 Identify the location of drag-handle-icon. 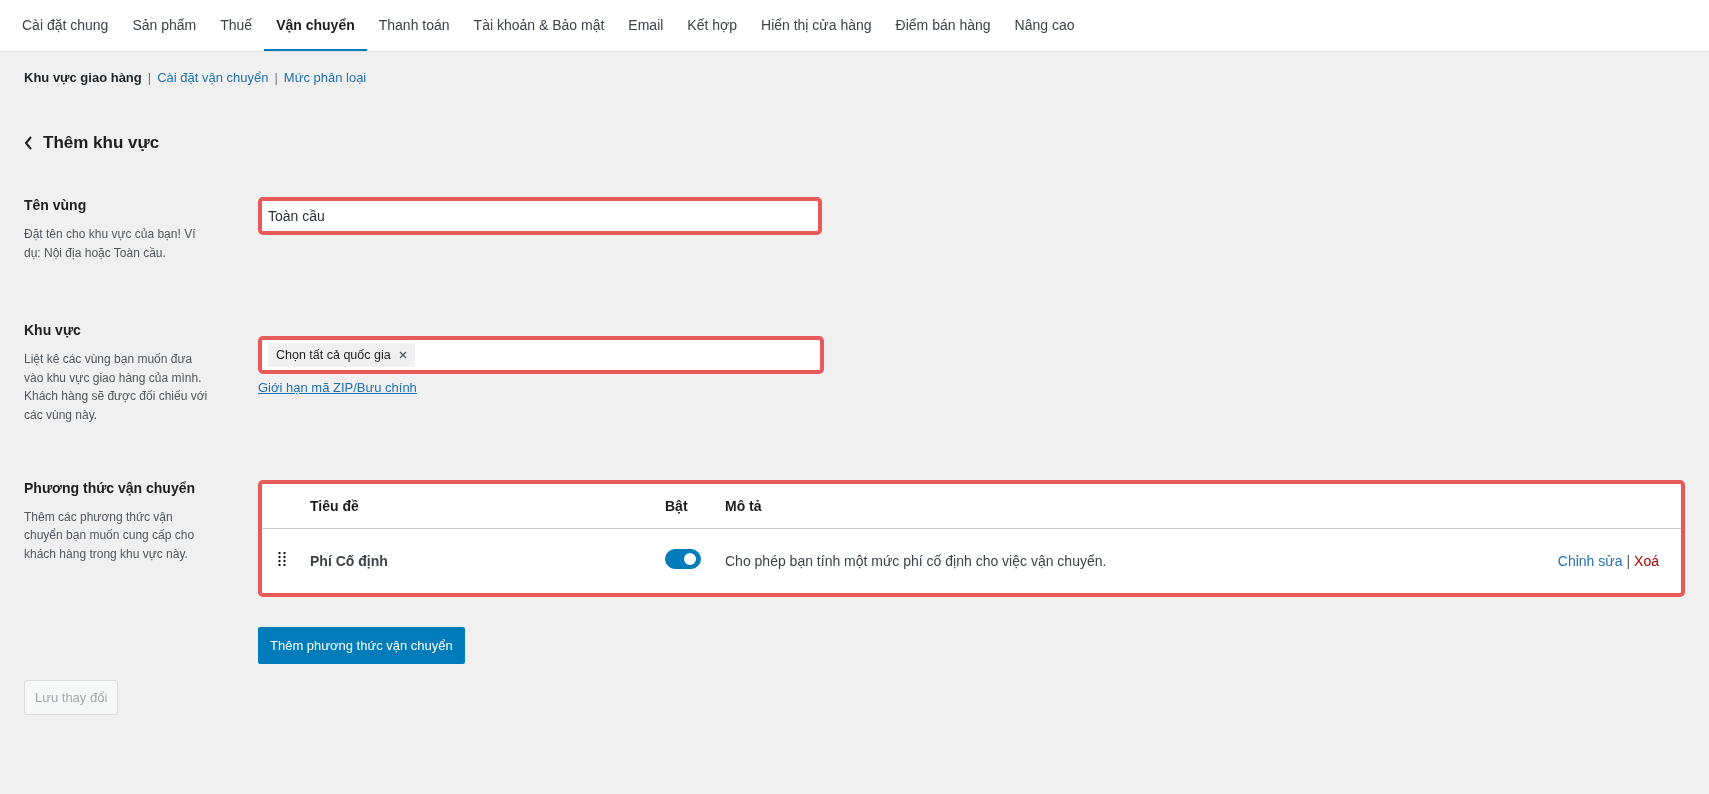
(282, 559).